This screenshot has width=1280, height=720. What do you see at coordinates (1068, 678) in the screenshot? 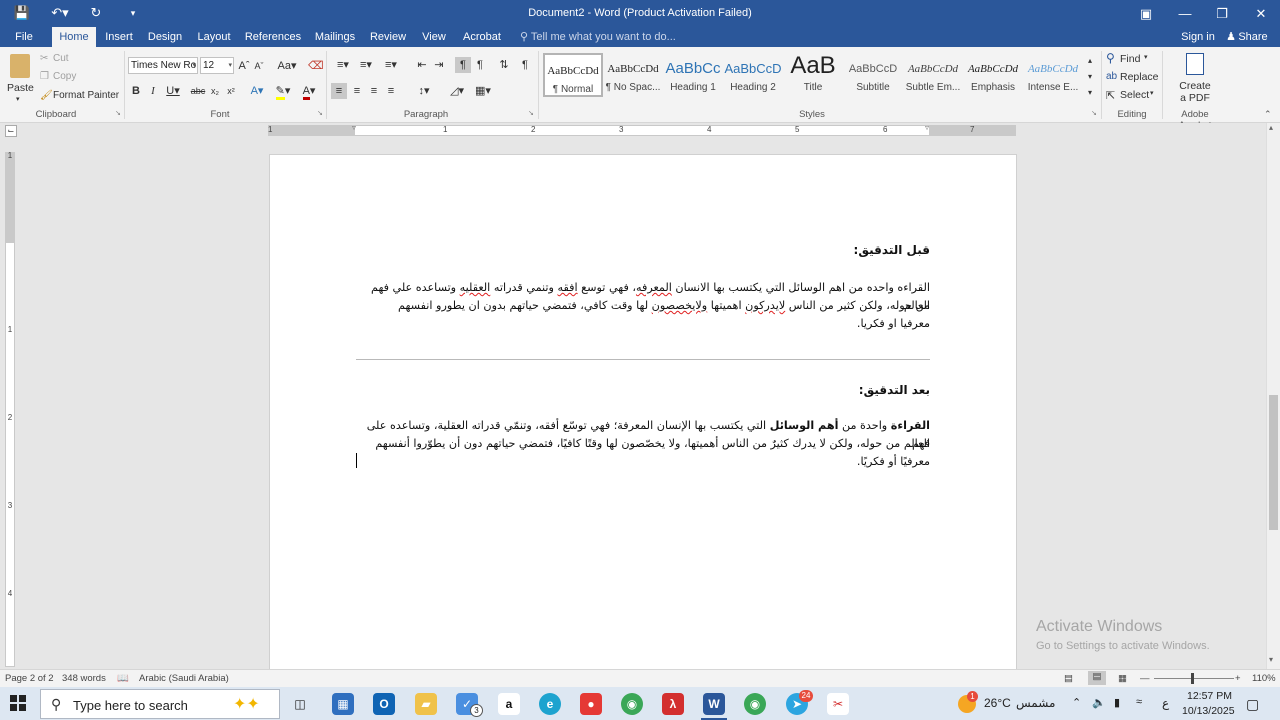
I see `read-mode-icon: ▤` at bounding box center [1068, 678].